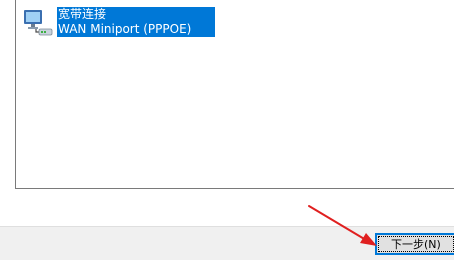 The width and height of the screenshot is (454, 260). I want to click on network-connection-icon, so click(38, 23).